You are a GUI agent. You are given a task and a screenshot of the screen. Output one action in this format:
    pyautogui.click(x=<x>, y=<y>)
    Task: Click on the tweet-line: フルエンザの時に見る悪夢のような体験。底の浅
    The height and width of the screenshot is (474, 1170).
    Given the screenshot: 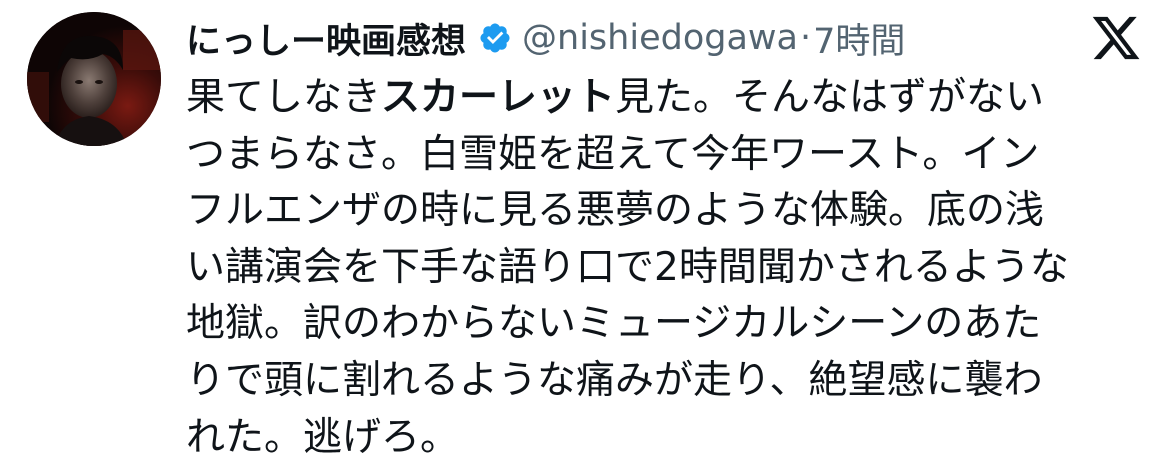 What is the action you would take?
    pyautogui.click(x=615, y=211)
    